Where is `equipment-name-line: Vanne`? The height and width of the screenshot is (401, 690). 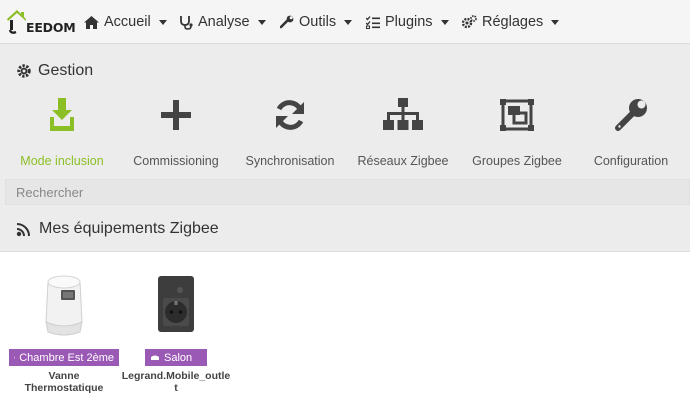 equipment-name-line: Vanne is located at coordinates (64, 376).